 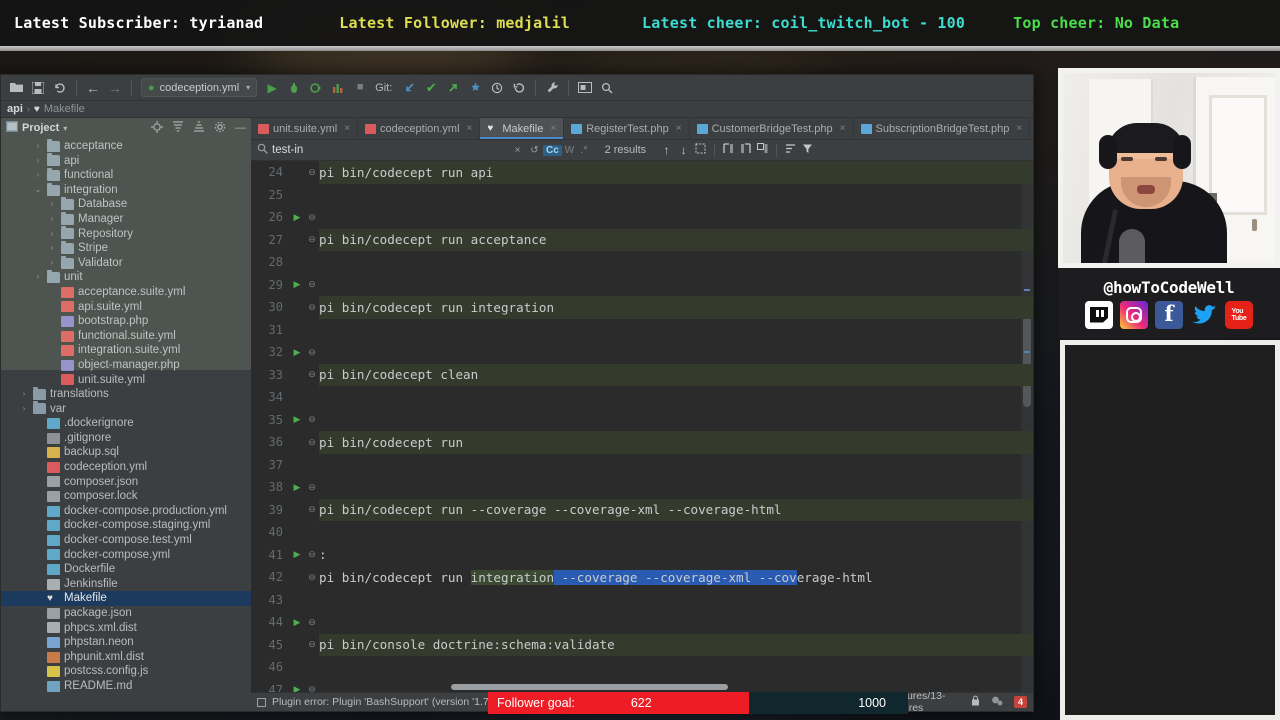 What do you see at coordinates (126, 642) in the screenshot?
I see `tree-item-phpstan-neon: phpstan.neon` at bounding box center [126, 642].